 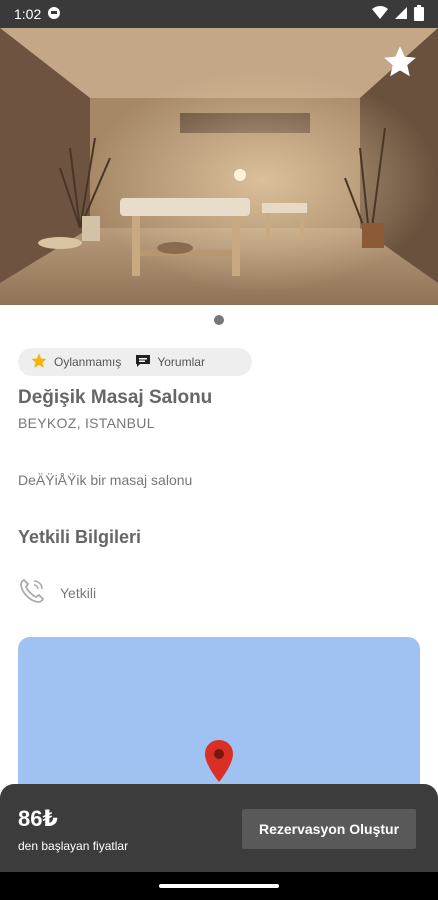 I want to click on rating-chips: Oylanmamış Yorumlar, so click(x=135, y=362).